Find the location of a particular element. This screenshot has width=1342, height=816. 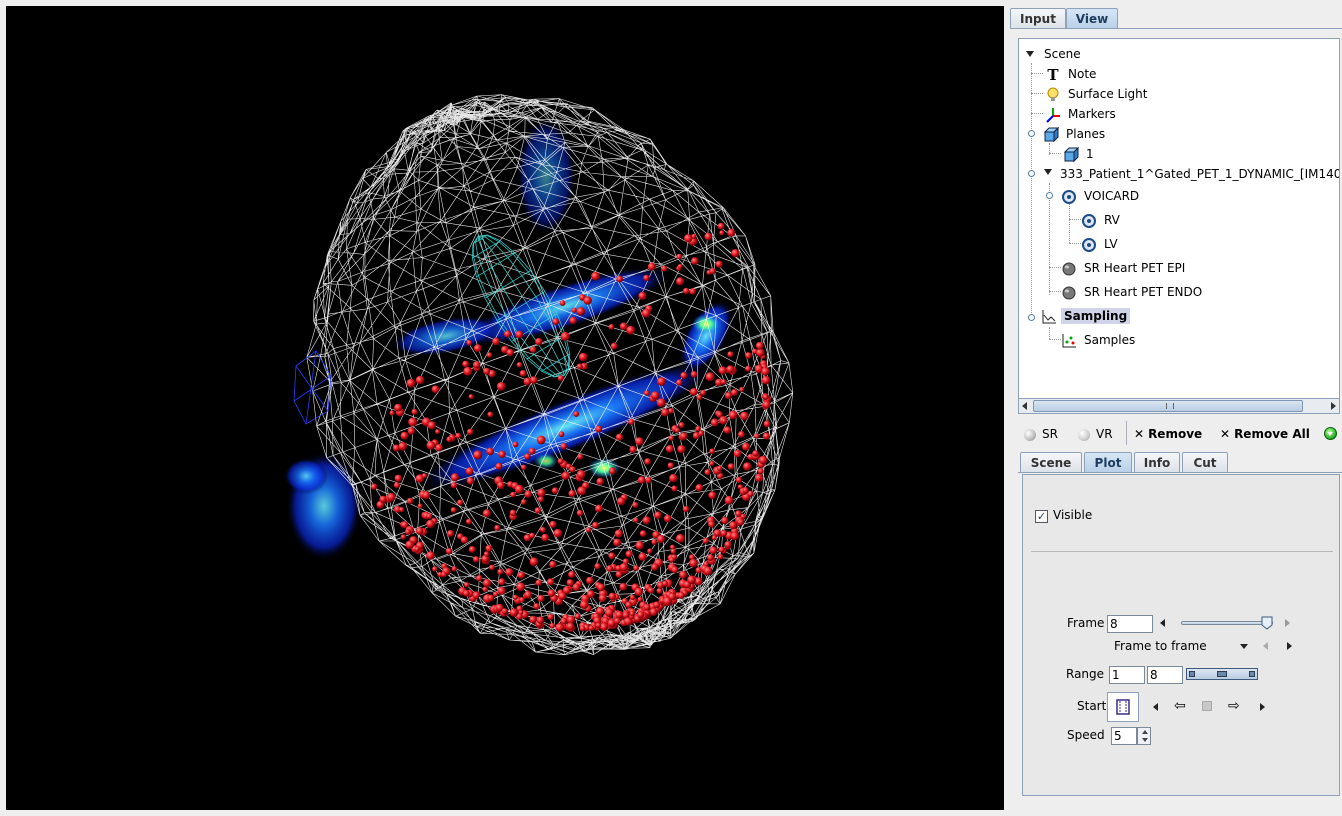

tree-item-sr-epi: SR Heart PET EPI is located at coordinates (1124, 268).